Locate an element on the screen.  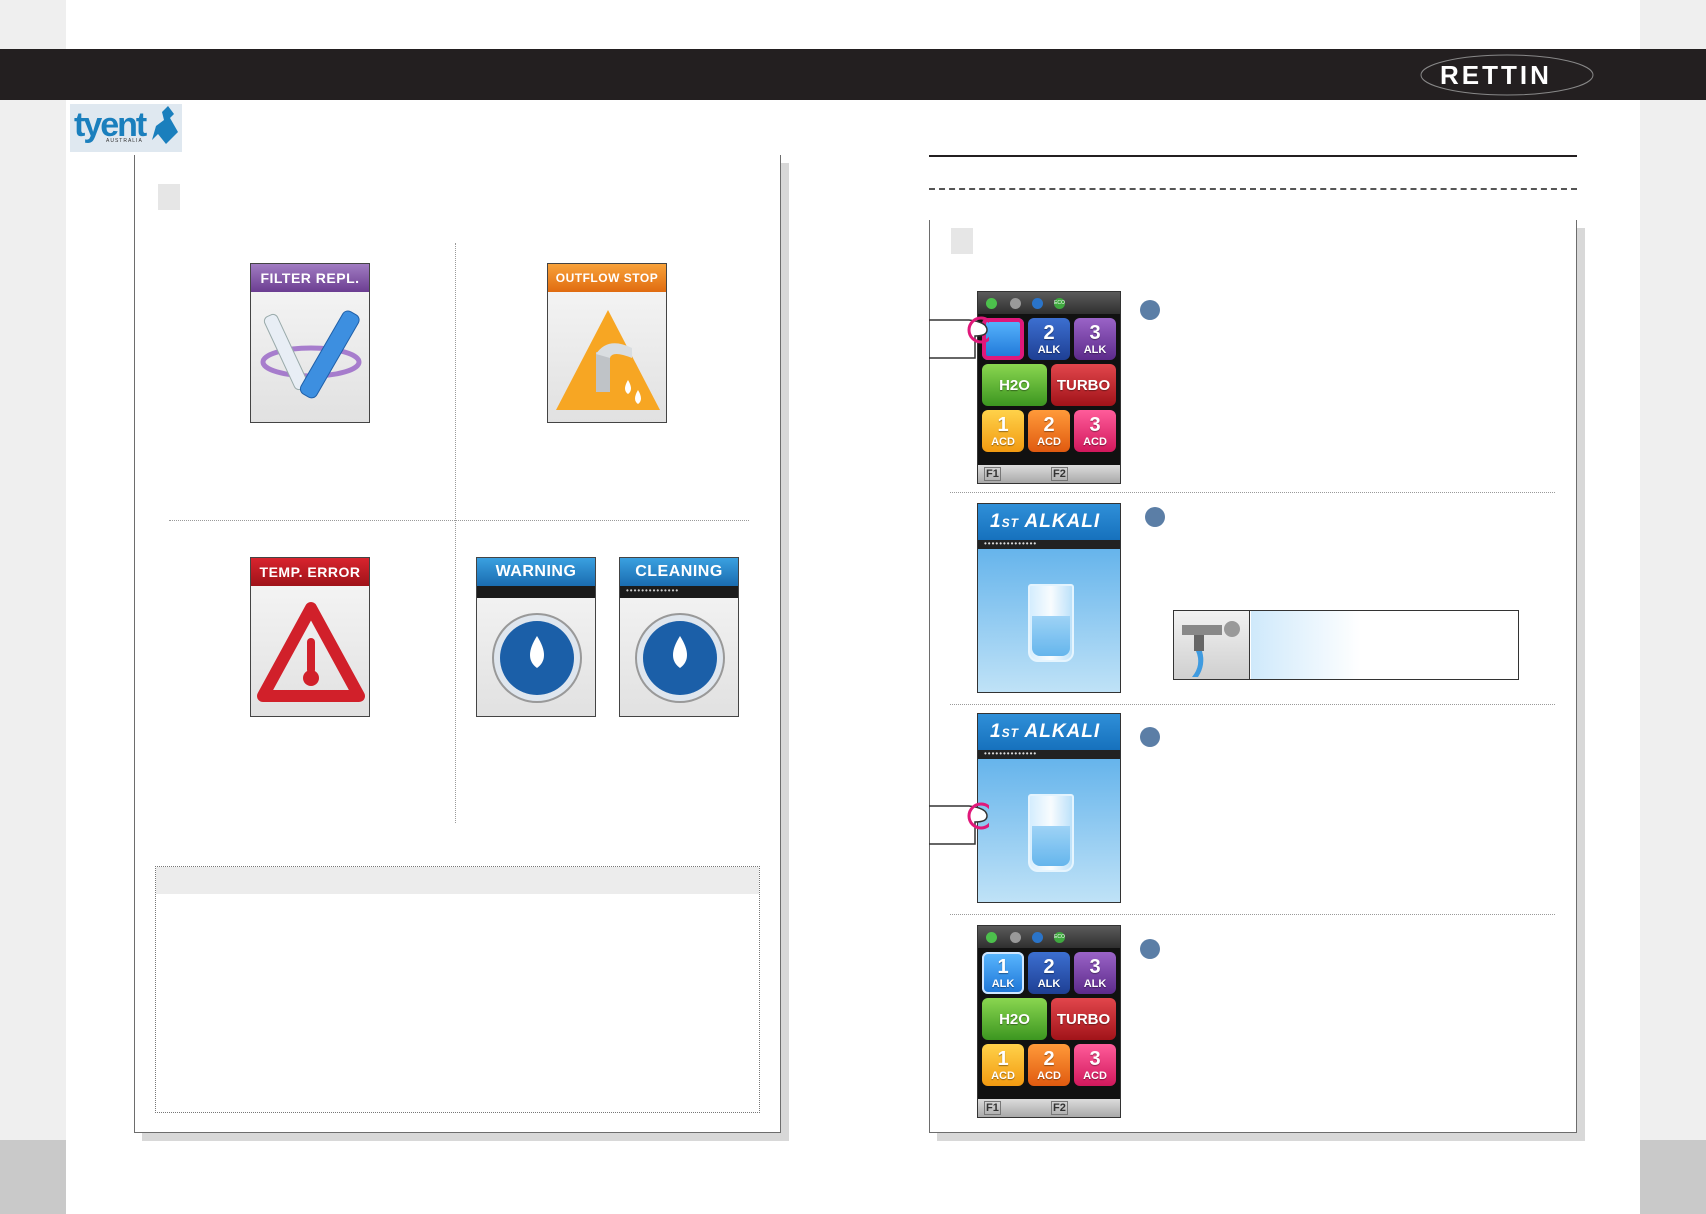
alk1-button: 1 ALK is located at coordinates (1003, 973).